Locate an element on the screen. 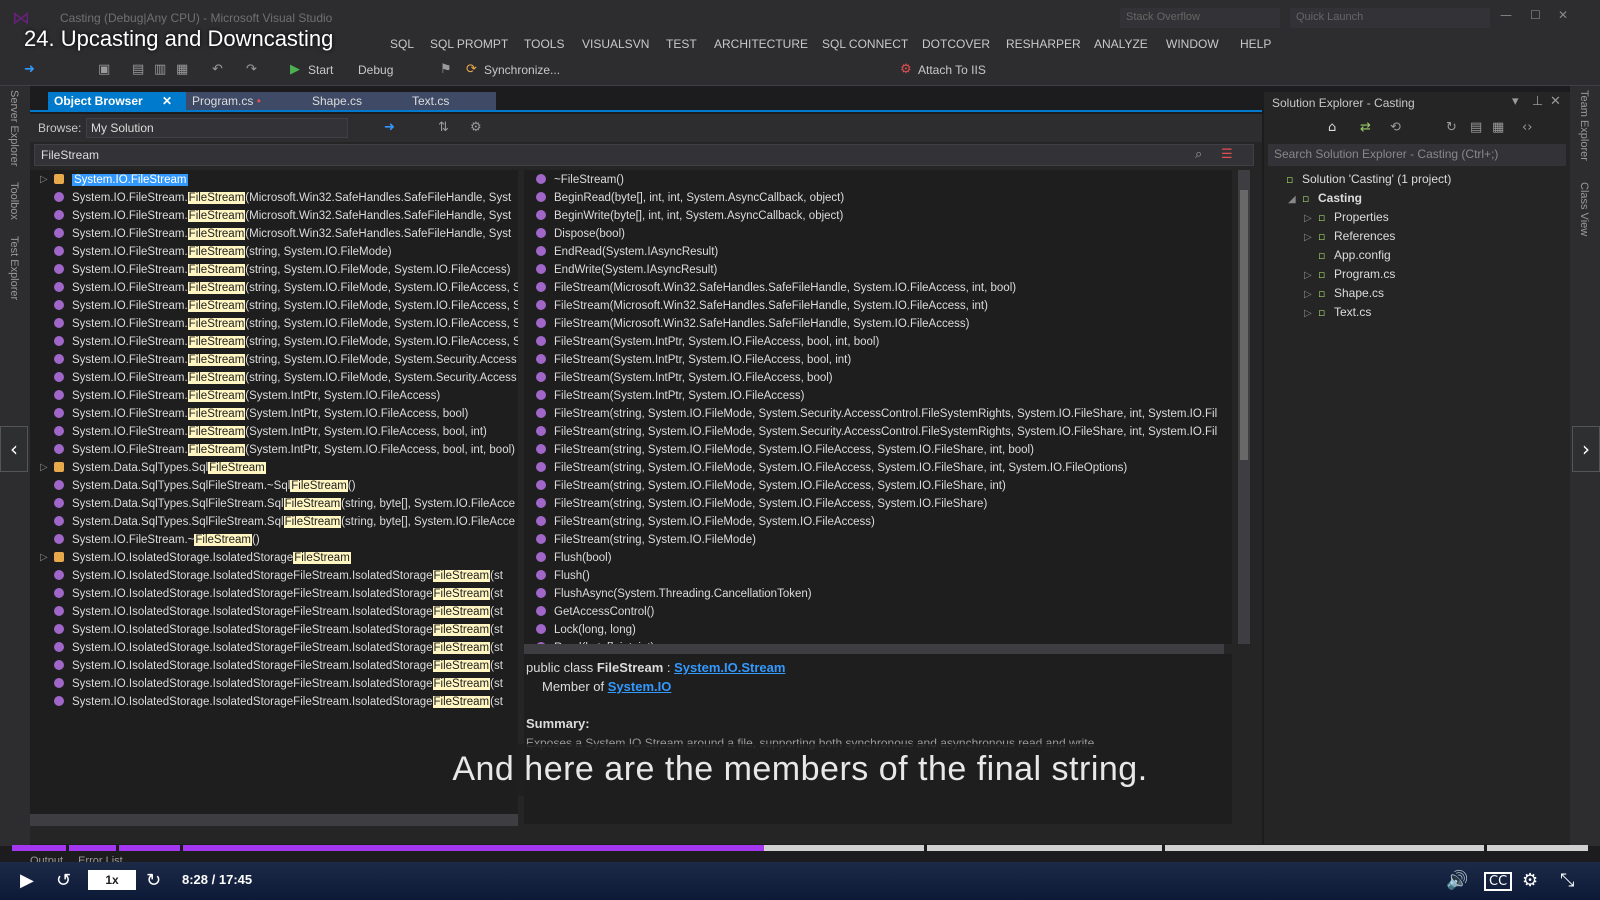 This screenshot has width=1600, height=900. menu-sql: SQL is located at coordinates (402, 44).